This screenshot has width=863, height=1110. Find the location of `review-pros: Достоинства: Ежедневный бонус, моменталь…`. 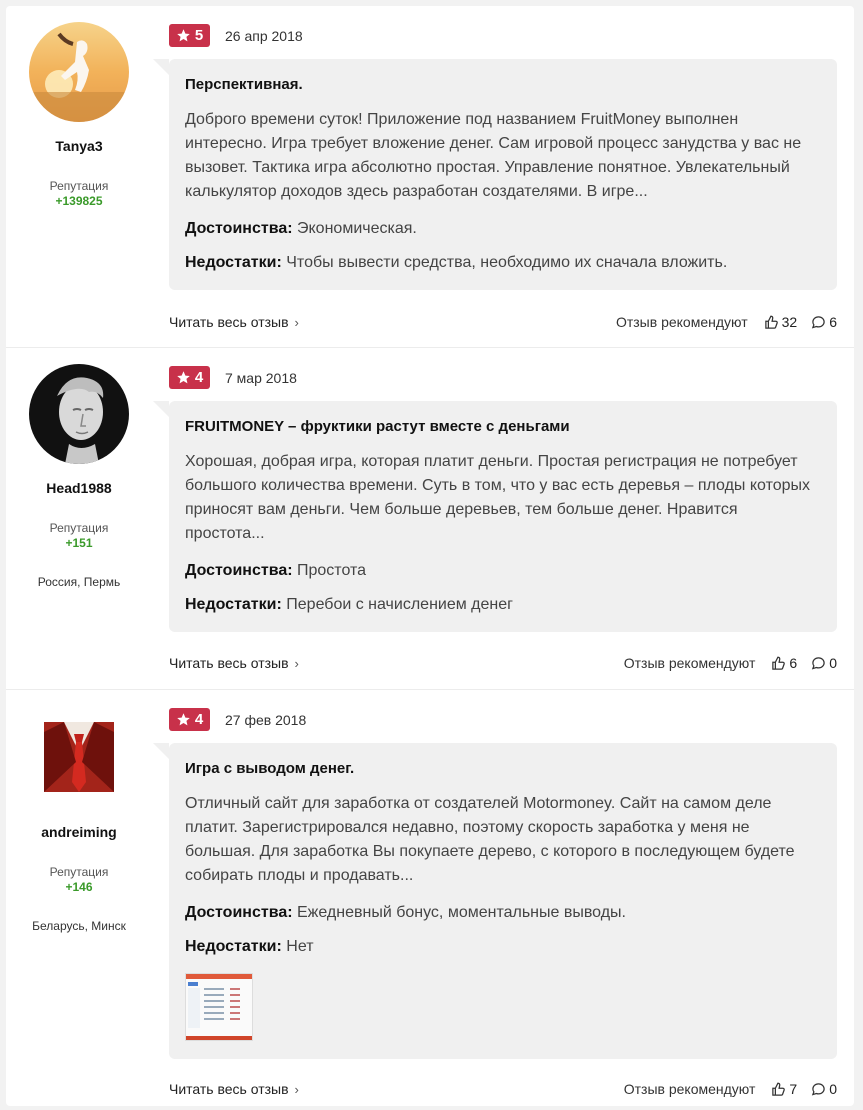

review-pros: Достоинства: Ежедневный бонус, моменталь… is located at coordinates (503, 913).